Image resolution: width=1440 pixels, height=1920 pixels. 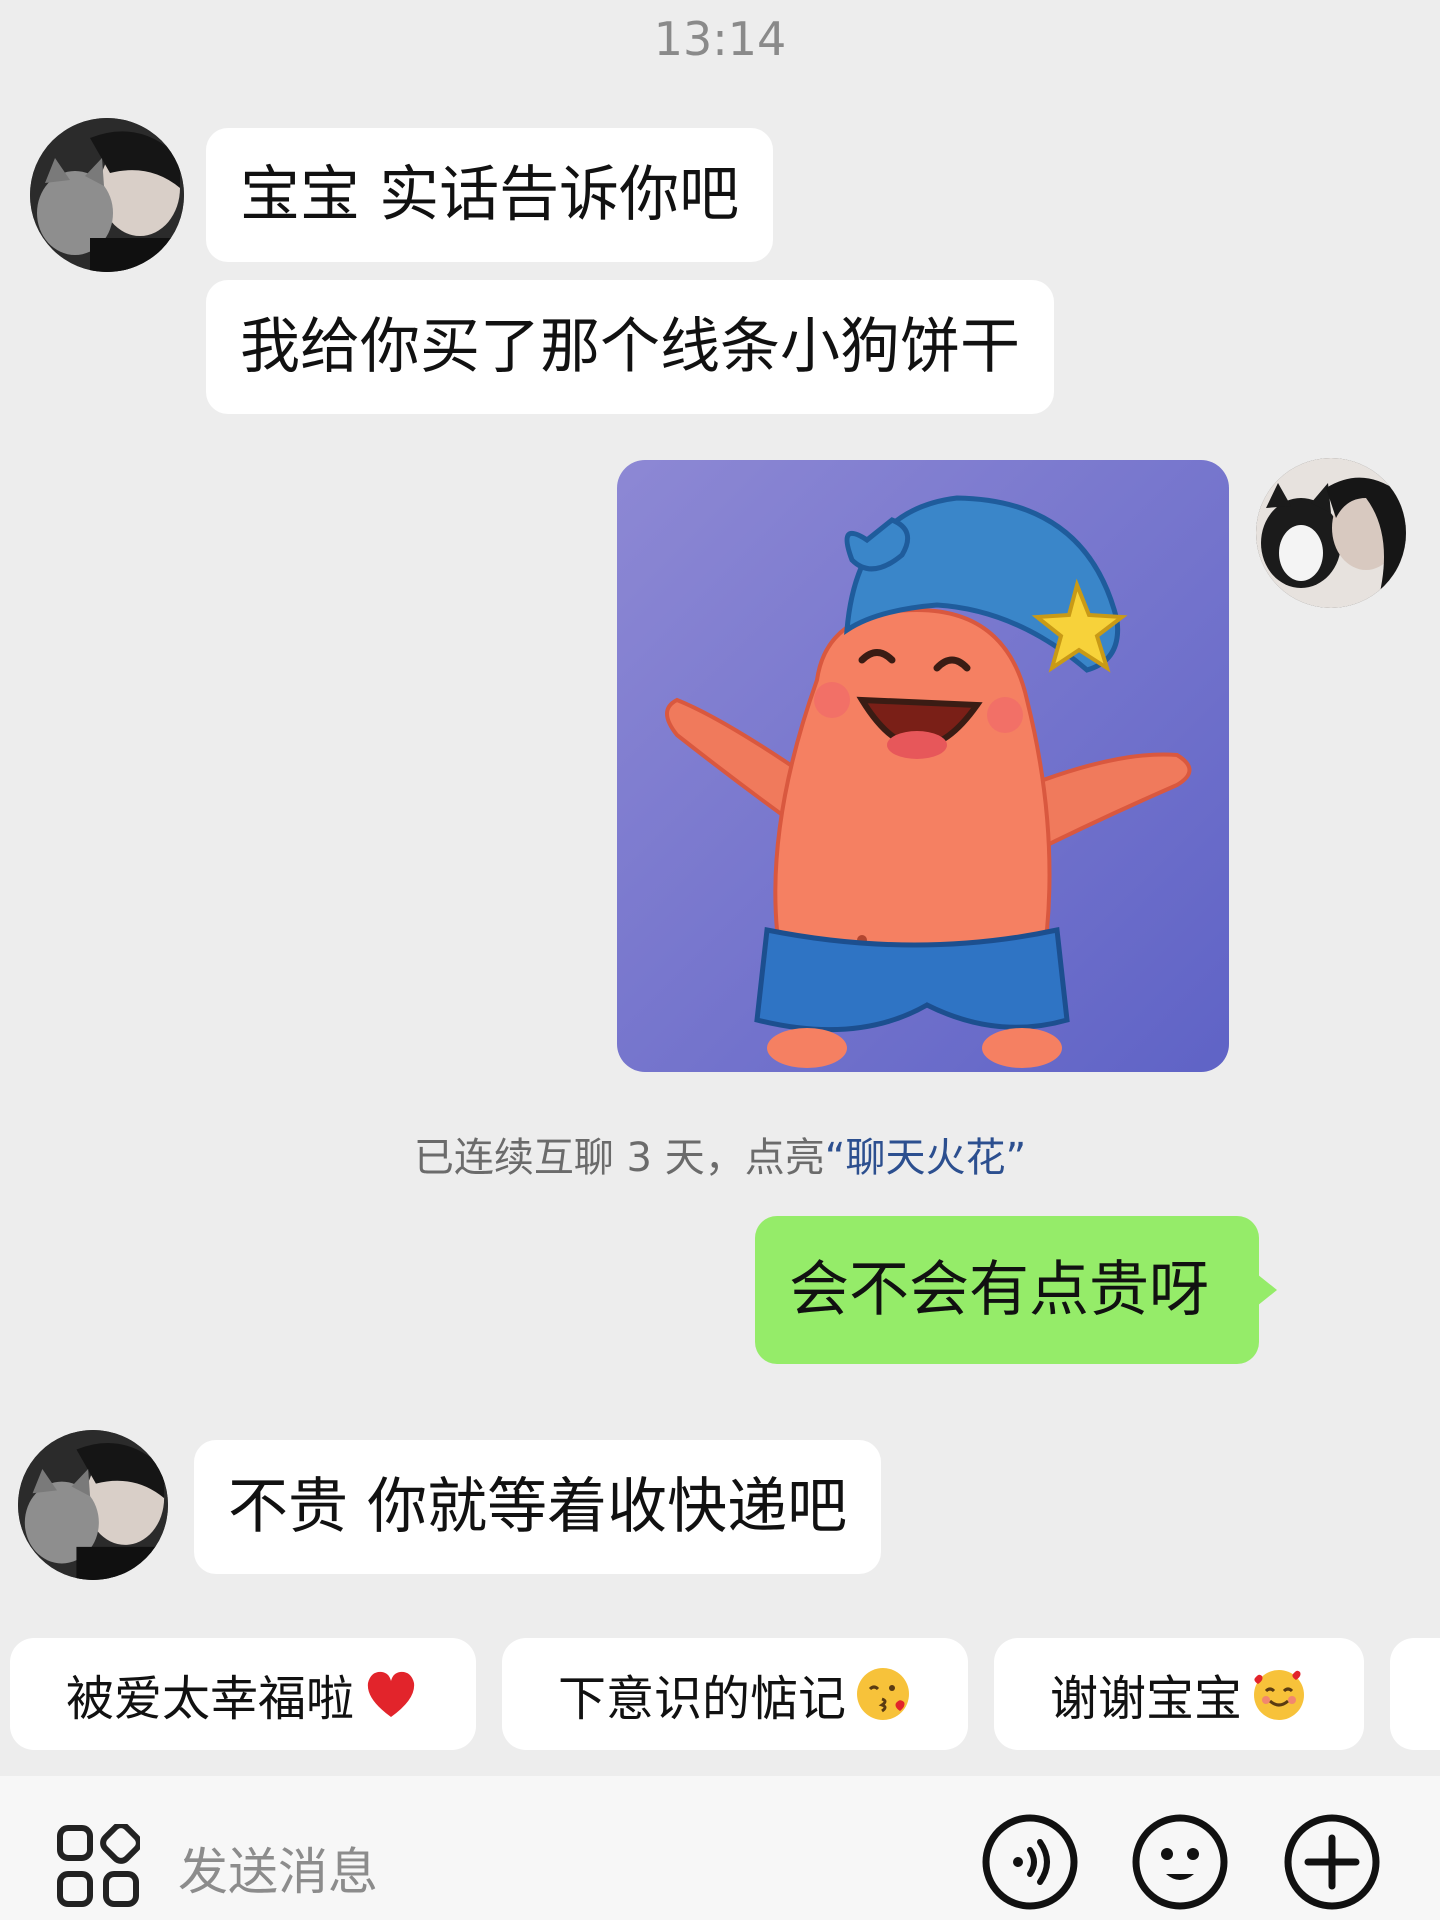 What do you see at coordinates (720, 1848) in the screenshot?
I see `message-input-bar: 发送消息` at bounding box center [720, 1848].